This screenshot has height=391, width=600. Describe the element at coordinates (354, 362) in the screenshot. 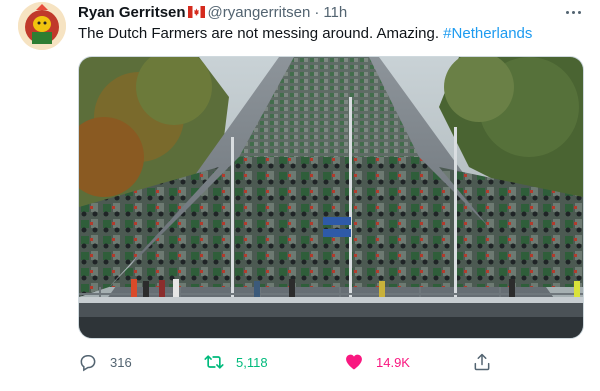

I see `heart-icon` at that location.